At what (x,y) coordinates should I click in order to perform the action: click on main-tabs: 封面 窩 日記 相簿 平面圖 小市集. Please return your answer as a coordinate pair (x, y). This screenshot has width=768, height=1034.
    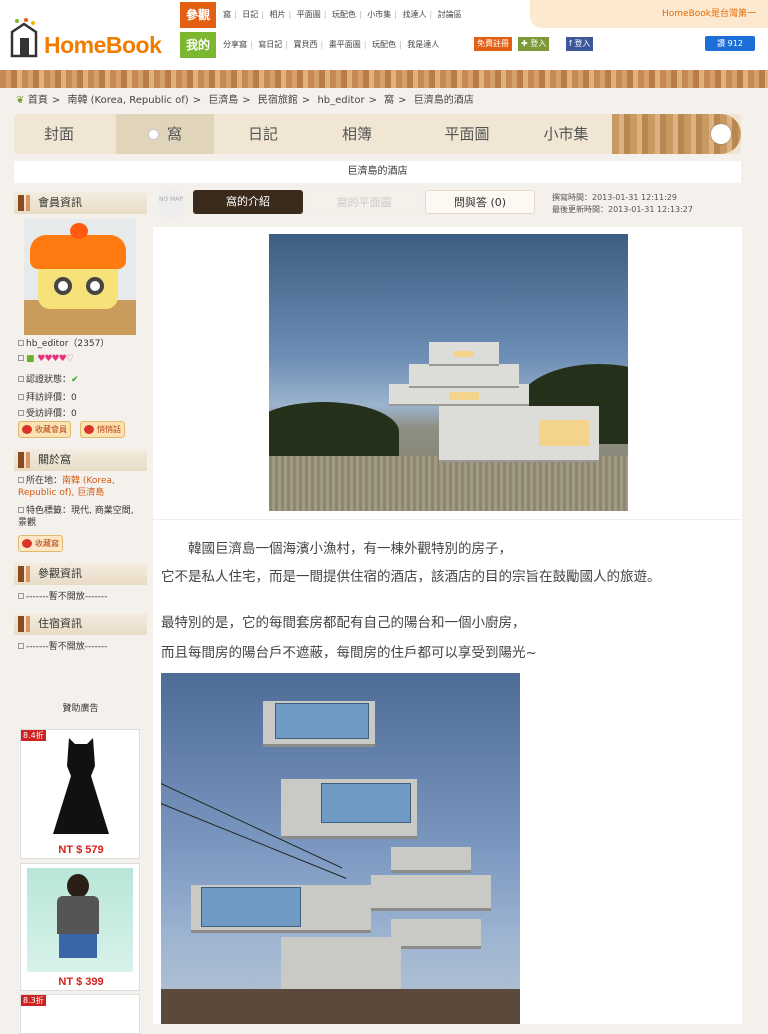
    Looking at the image, I should click on (377, 134).